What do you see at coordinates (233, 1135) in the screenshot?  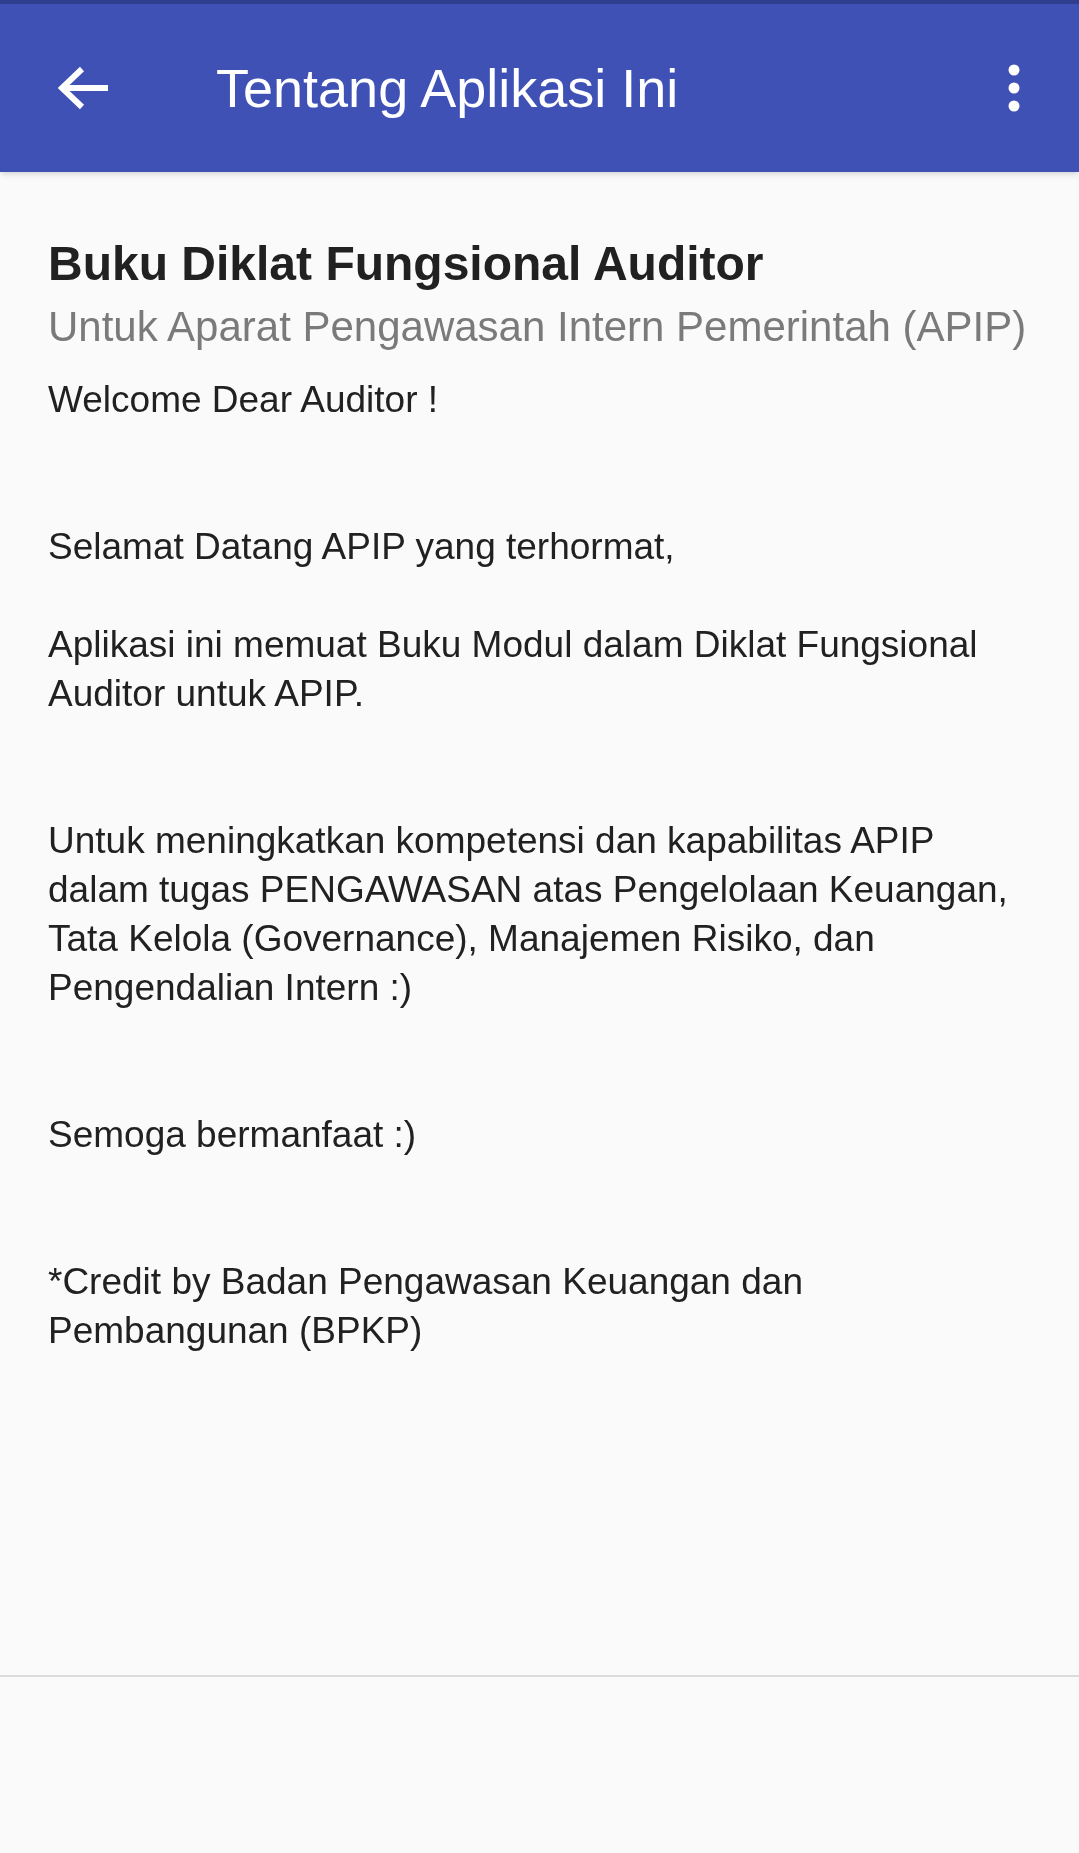 I see `body-paragraph: Semoga bermanfaat :)` at bounding box center [233, 1135].